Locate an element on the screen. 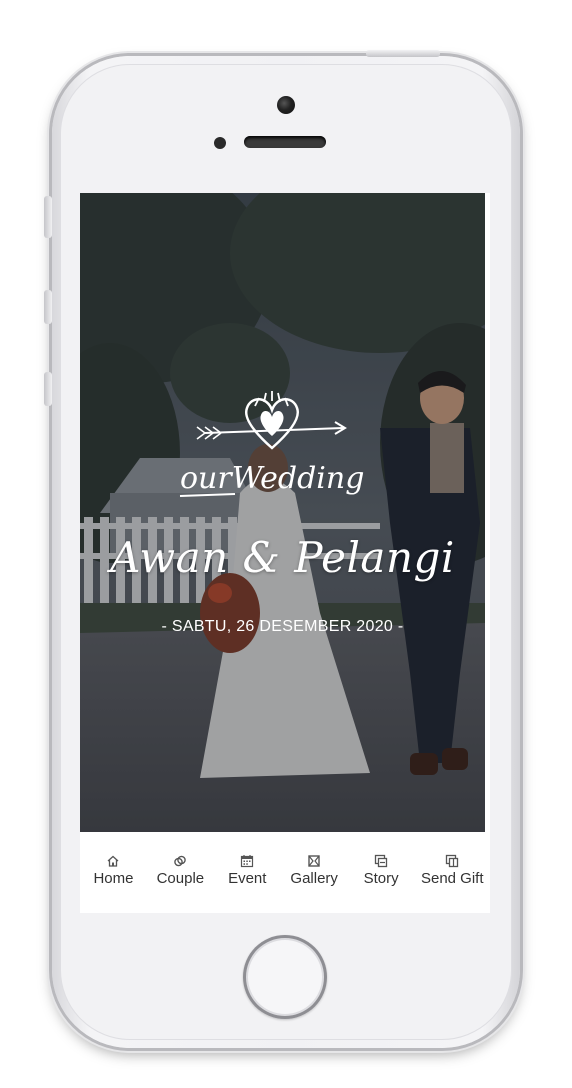 The height and width of the screenshot is (1088, 572). wedding-date: - SABTU, 26 DESEMBER 2020 - is located at coordinates (282, 626).